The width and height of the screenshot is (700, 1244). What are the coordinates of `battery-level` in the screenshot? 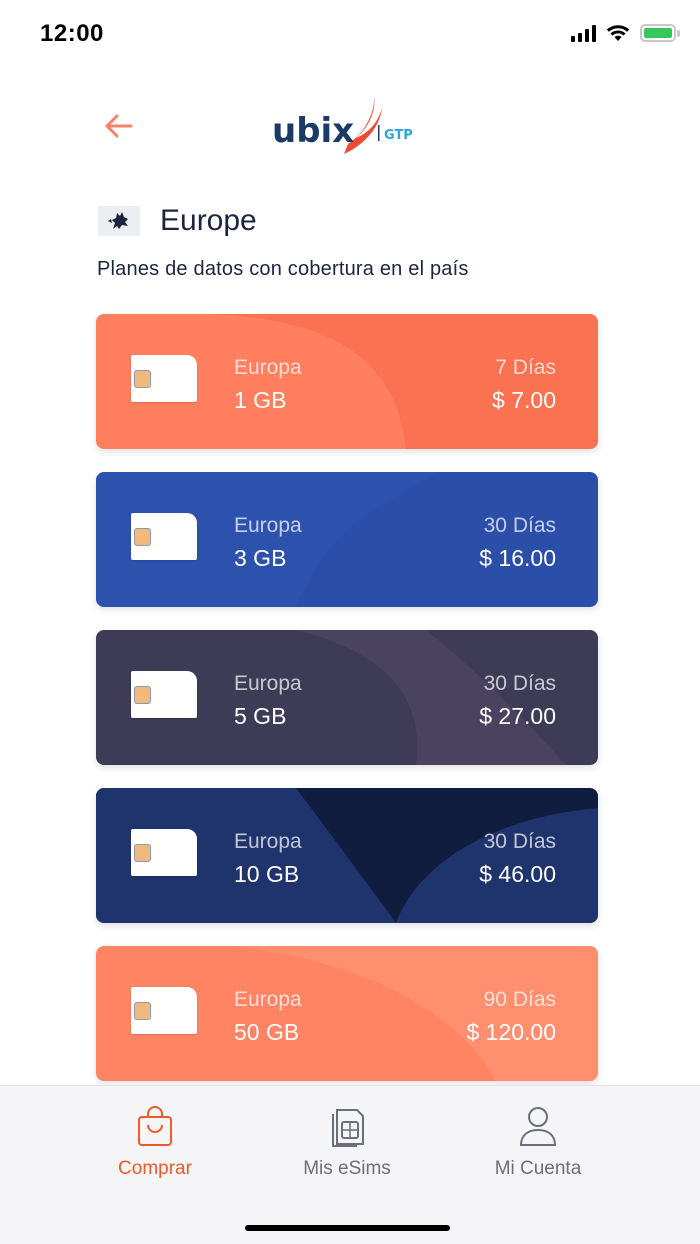 It's located at (658, 33).